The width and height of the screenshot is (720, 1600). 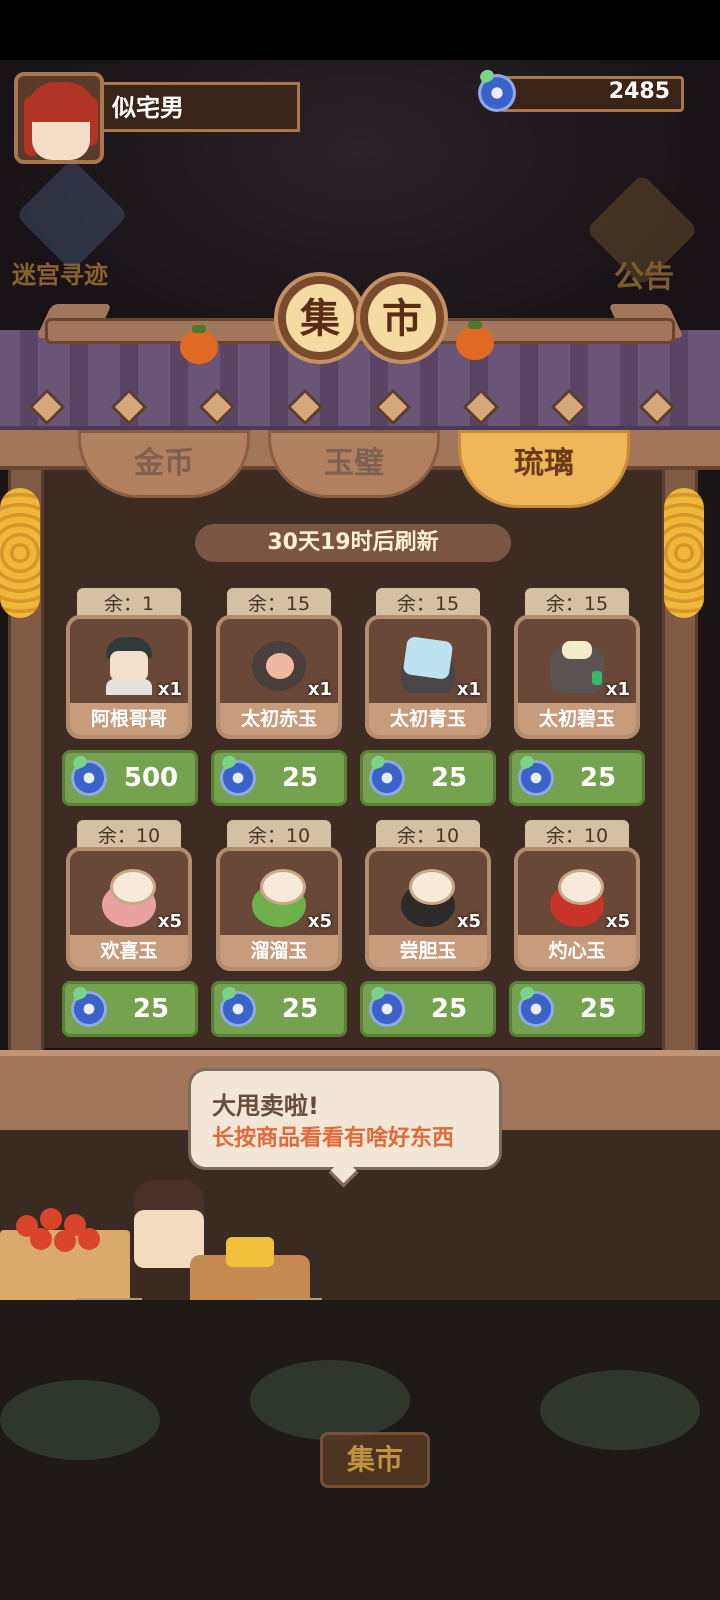 I want to click on item-name: 太初青玉, so click(x=428, y=719).